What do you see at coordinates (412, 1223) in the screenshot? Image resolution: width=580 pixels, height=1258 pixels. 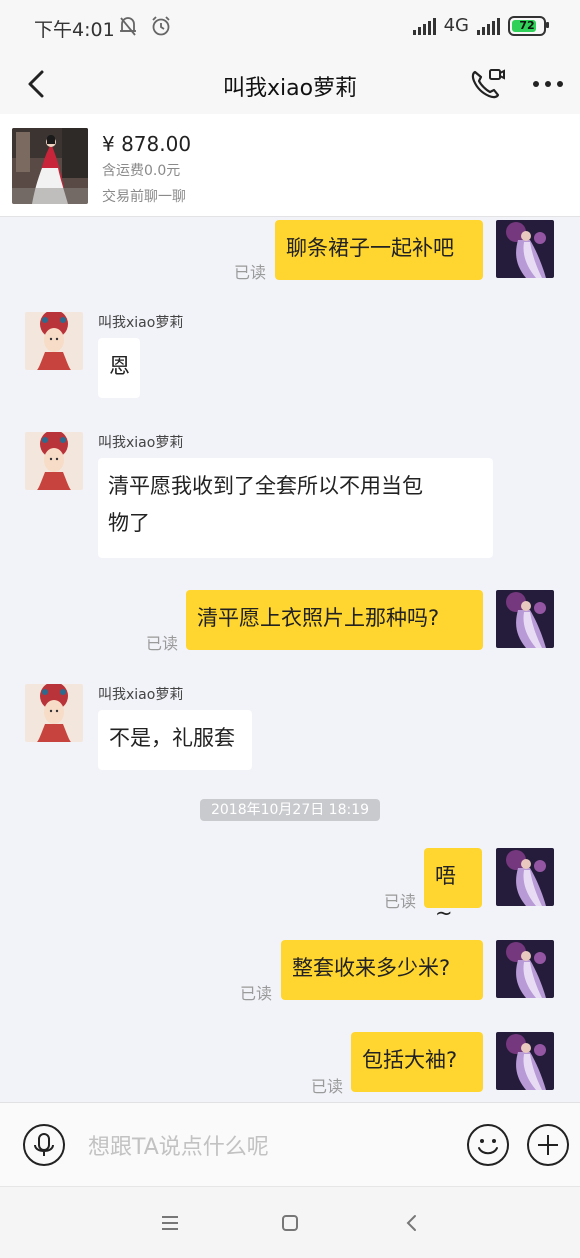 I see `back-icon` at bounding box center [412, 1223].